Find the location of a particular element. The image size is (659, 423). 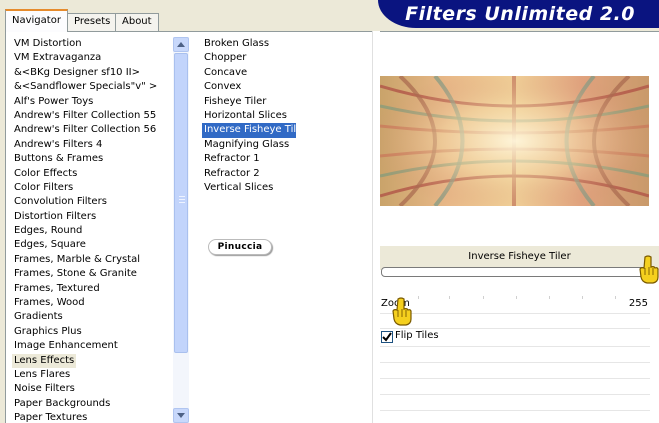

category-item: Convolution Filters is located at coordinates (92, 202).